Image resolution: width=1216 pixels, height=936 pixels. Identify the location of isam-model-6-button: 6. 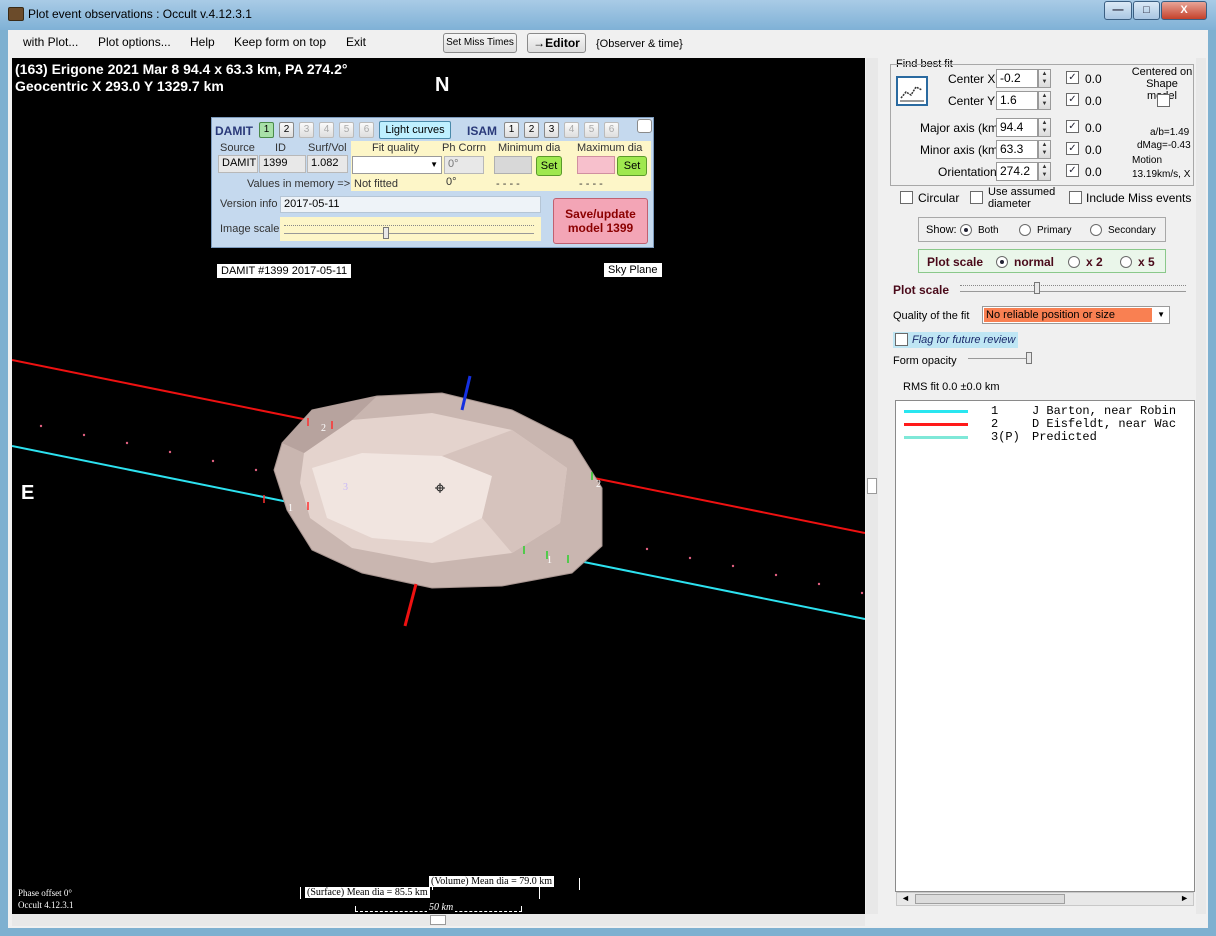
(611, 130).